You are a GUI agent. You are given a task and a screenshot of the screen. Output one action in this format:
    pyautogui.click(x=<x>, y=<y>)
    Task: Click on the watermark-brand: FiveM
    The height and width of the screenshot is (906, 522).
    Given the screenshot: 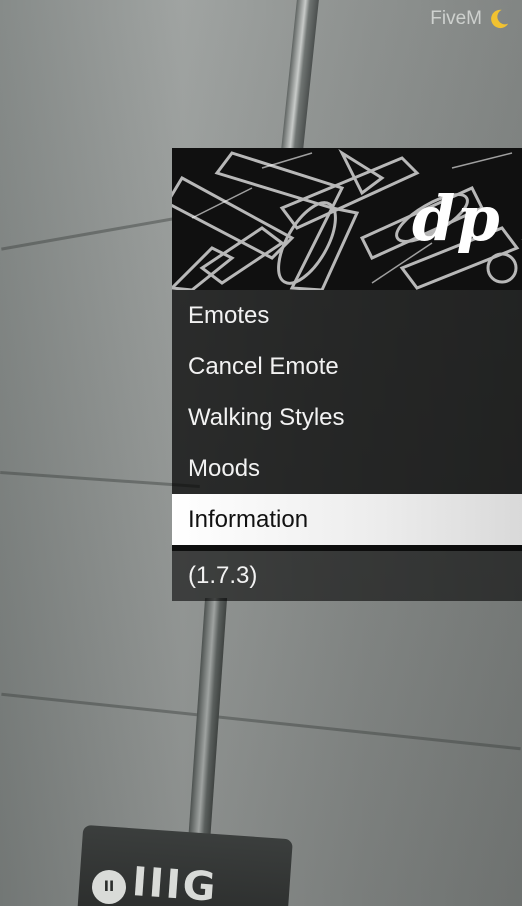 What is the action you would take?
    pyautogui.click(x=456, y=18)
    